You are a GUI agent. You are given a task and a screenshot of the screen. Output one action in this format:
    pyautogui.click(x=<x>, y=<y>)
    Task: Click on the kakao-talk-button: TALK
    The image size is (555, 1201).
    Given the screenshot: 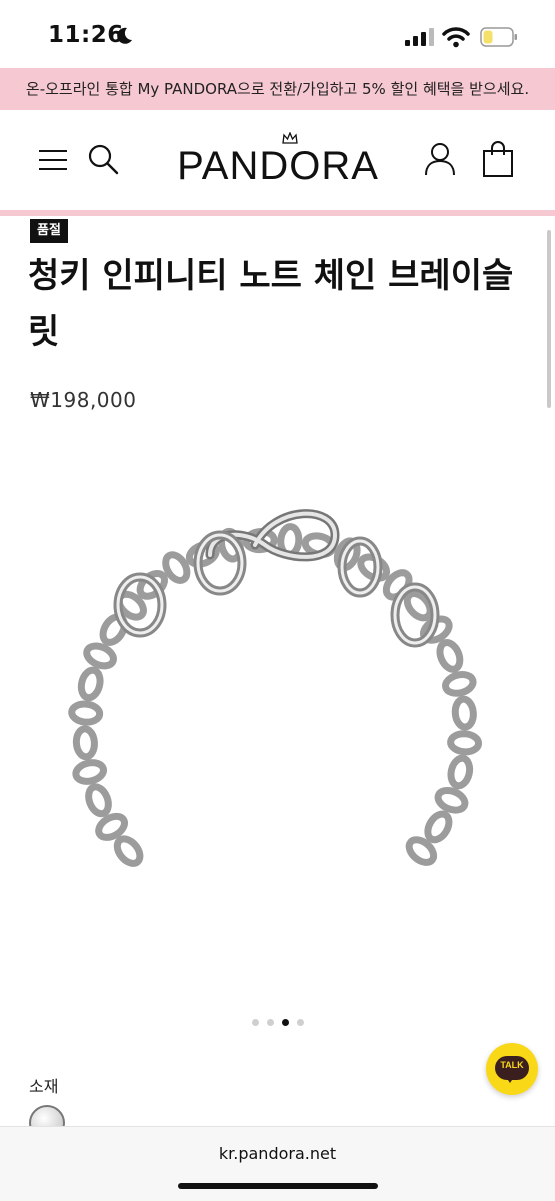 What is the action you would take?
    pyautogui.click(x=512, y=1069)
    